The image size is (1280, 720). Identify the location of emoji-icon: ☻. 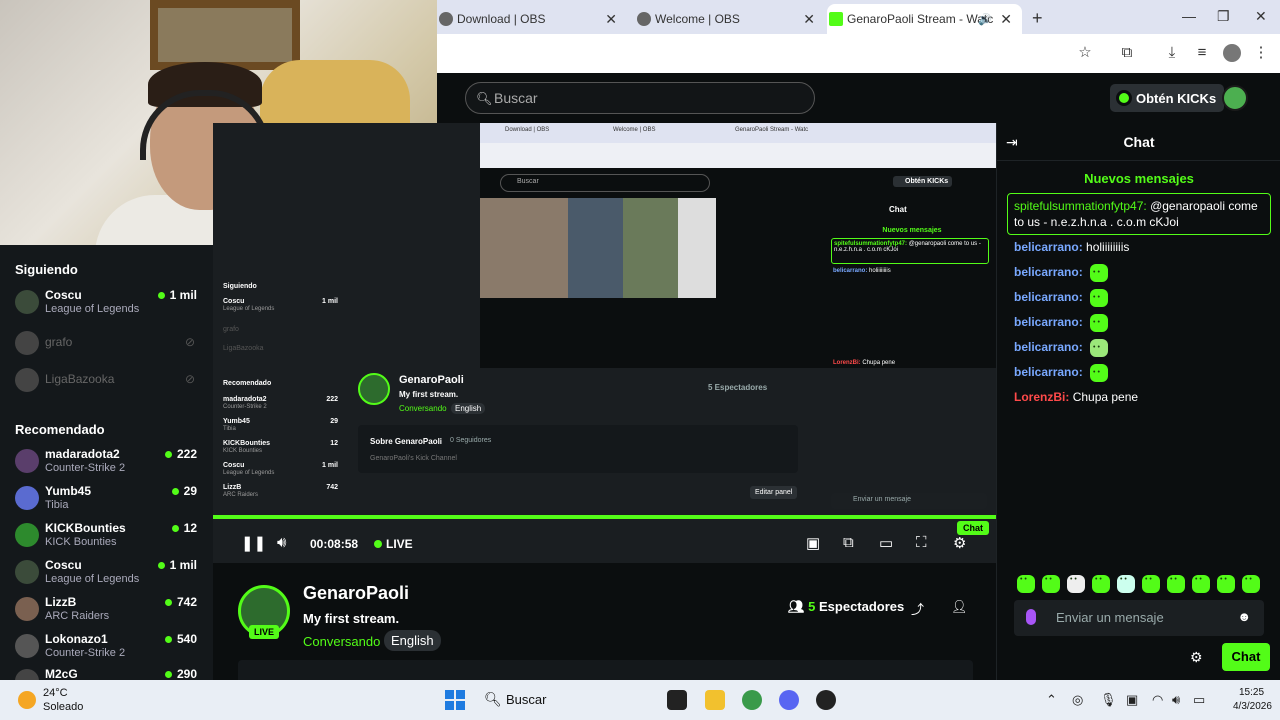
(1244, 616).